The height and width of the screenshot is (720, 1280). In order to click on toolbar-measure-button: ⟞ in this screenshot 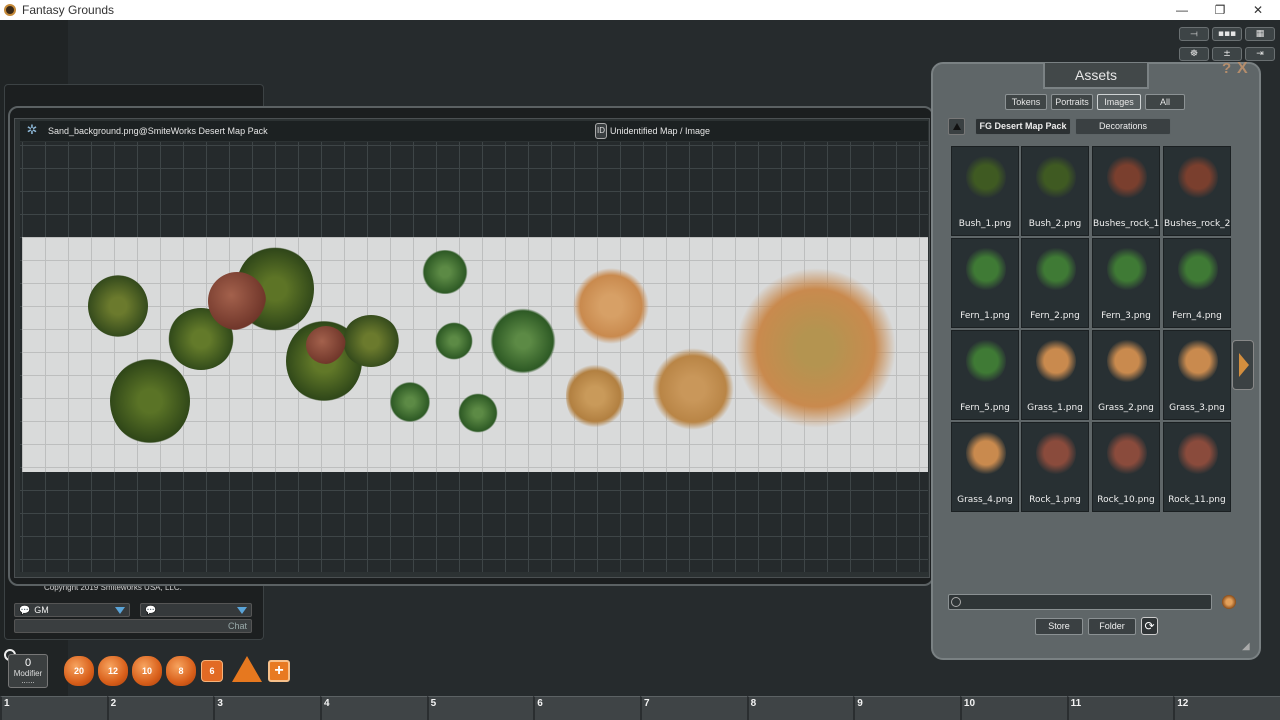, I will do `click(1194, 34)`.